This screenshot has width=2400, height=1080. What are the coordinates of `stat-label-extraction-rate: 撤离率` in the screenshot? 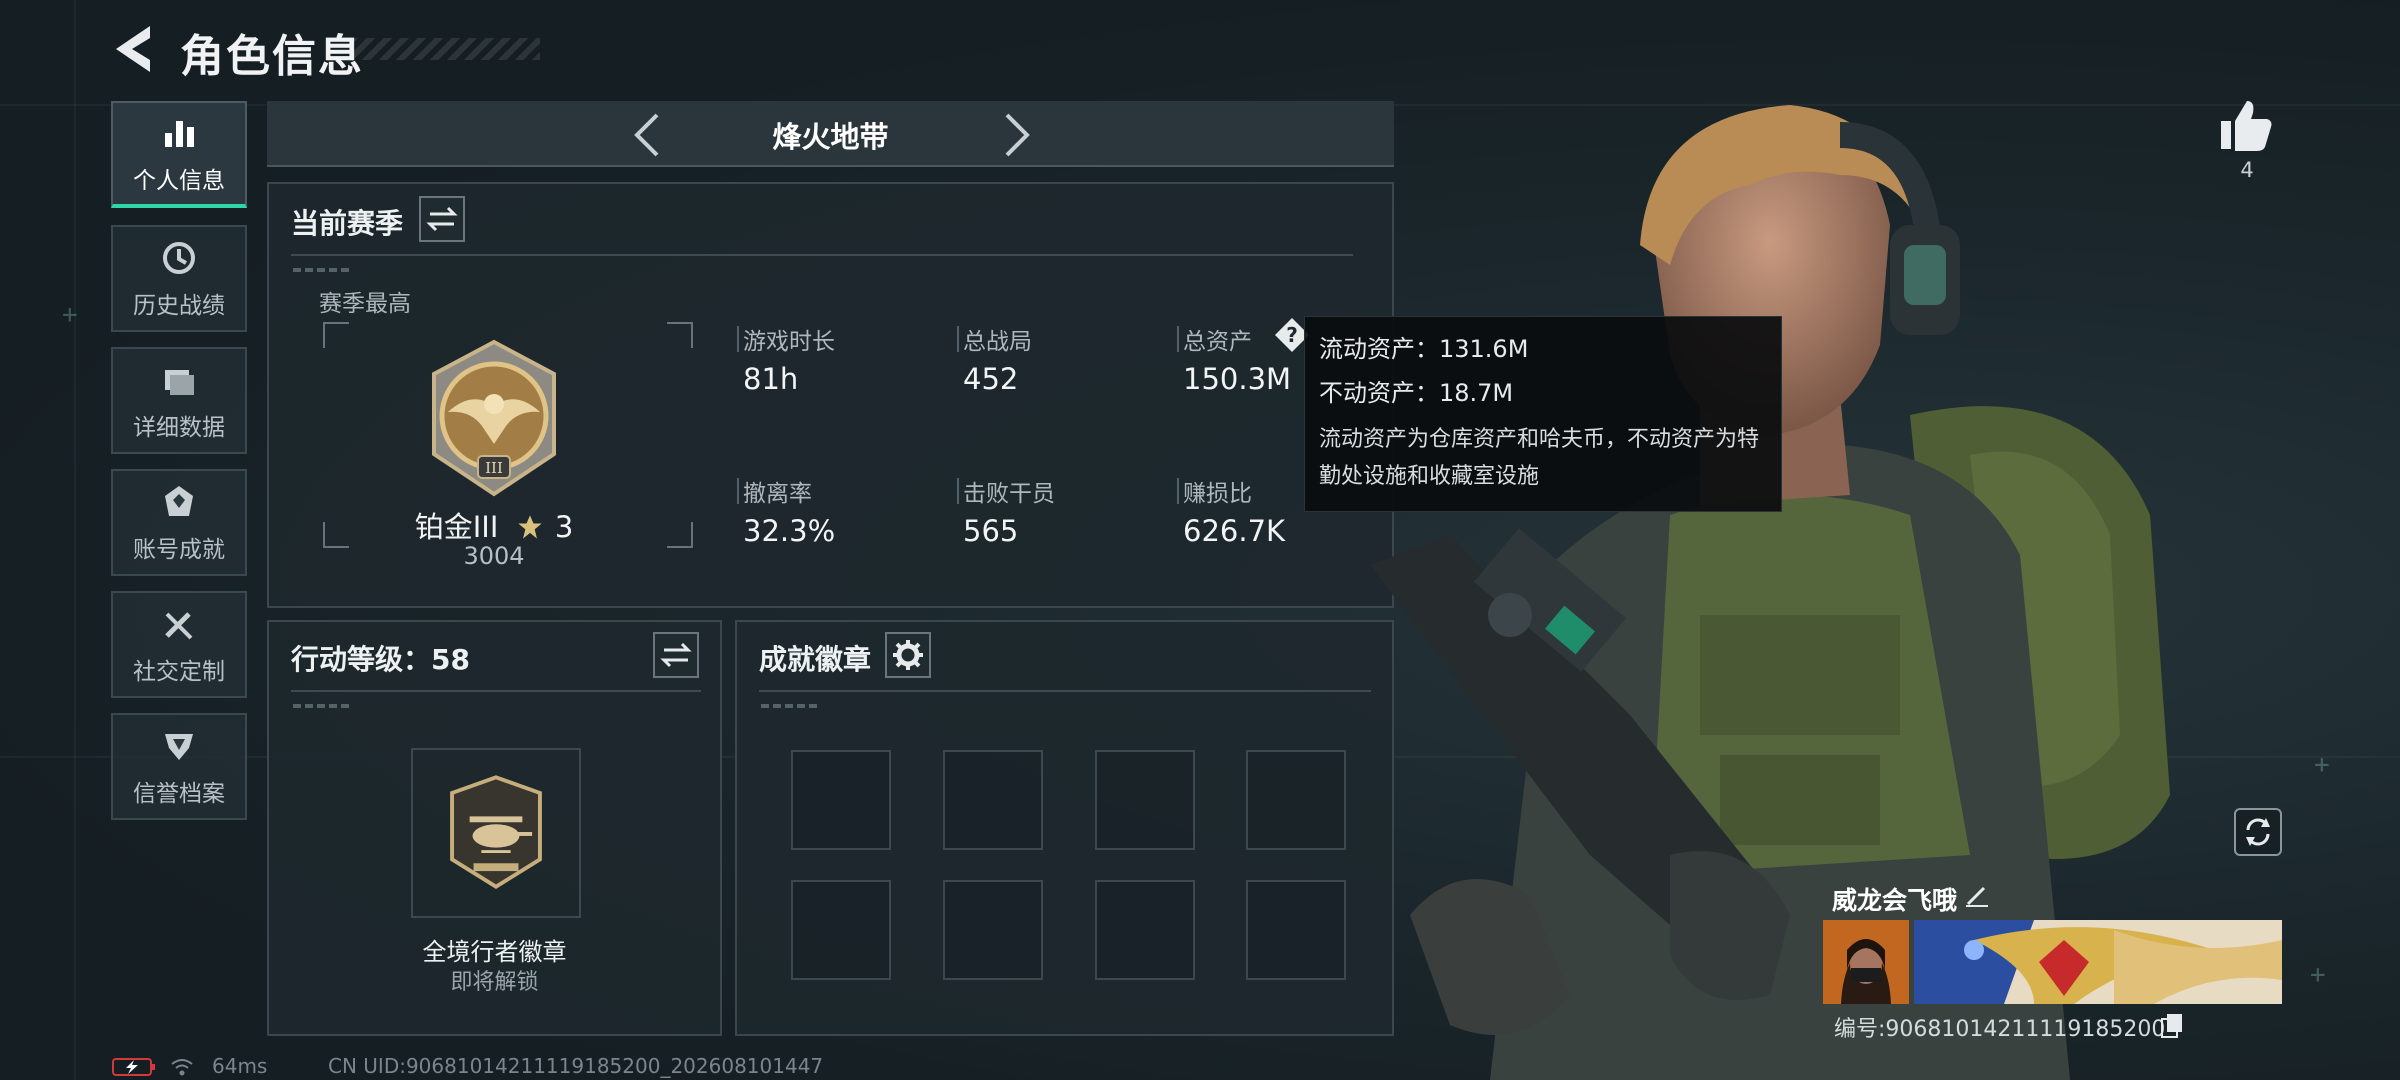 It's located at (777, 494).